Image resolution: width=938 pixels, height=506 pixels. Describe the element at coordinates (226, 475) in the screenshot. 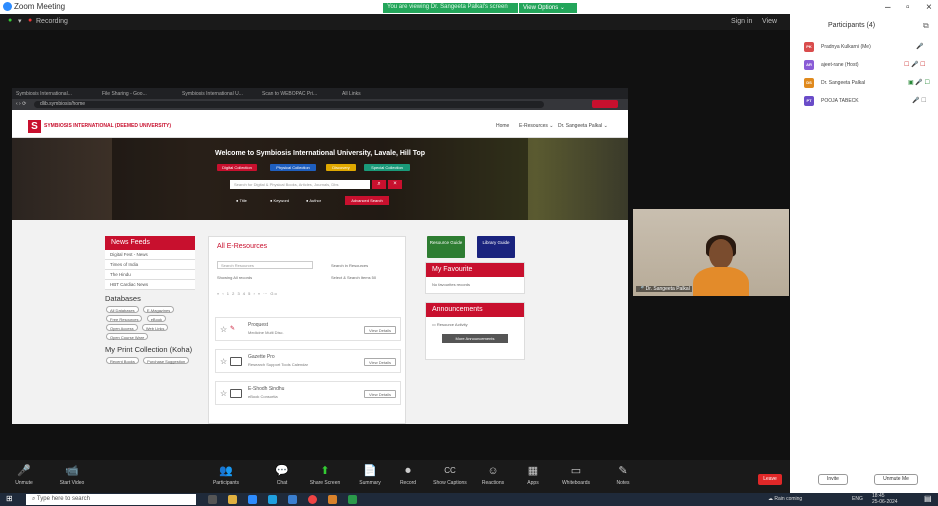

I see `participants-button: 👥 Participants` at that location.